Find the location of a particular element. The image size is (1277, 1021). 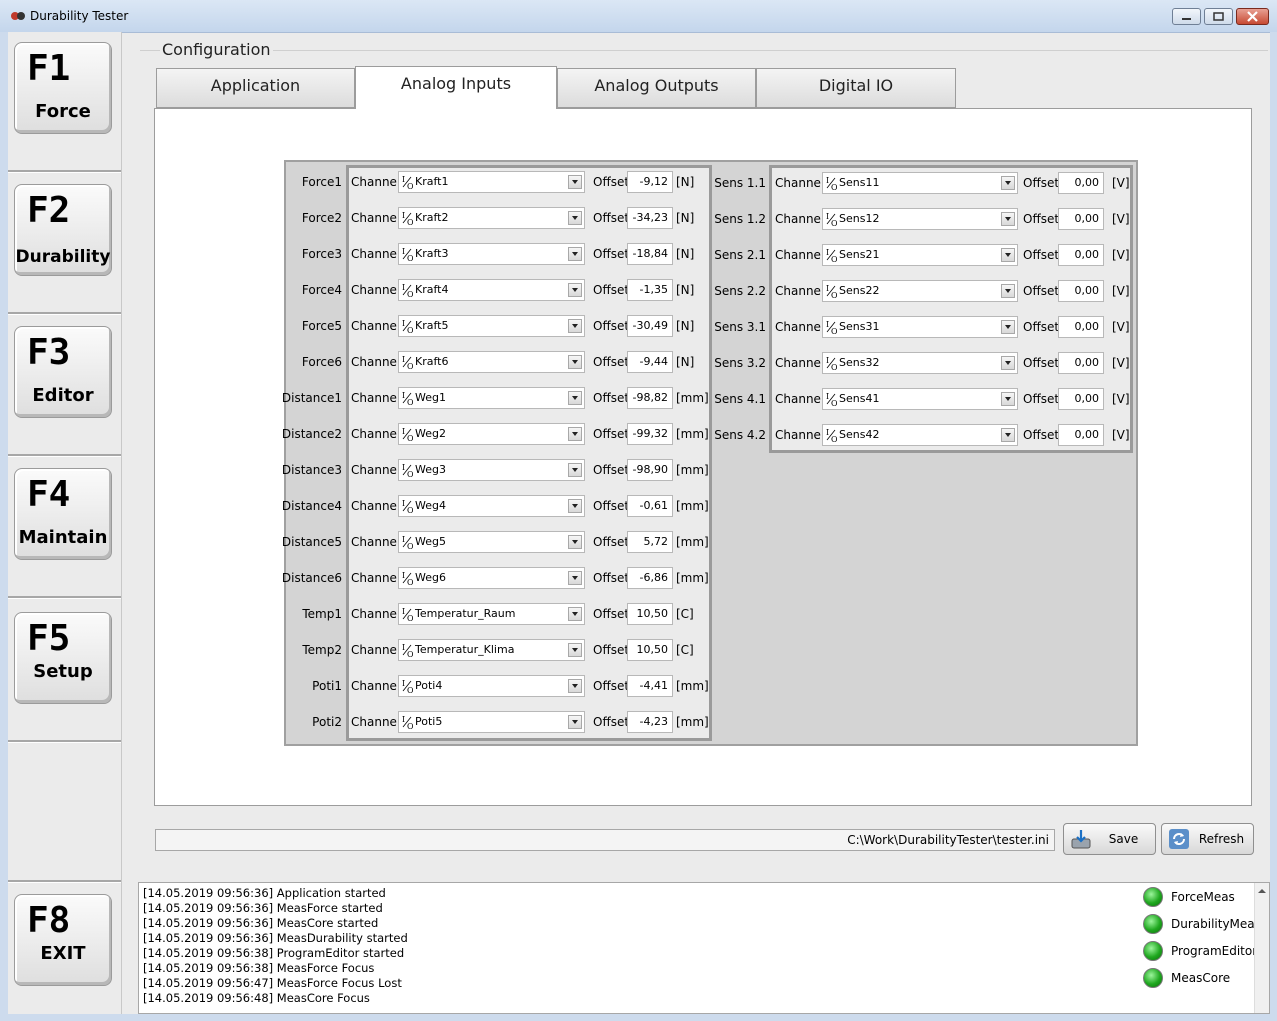

tab-digital-io: Digital IO is located at coordinates (856, 88).